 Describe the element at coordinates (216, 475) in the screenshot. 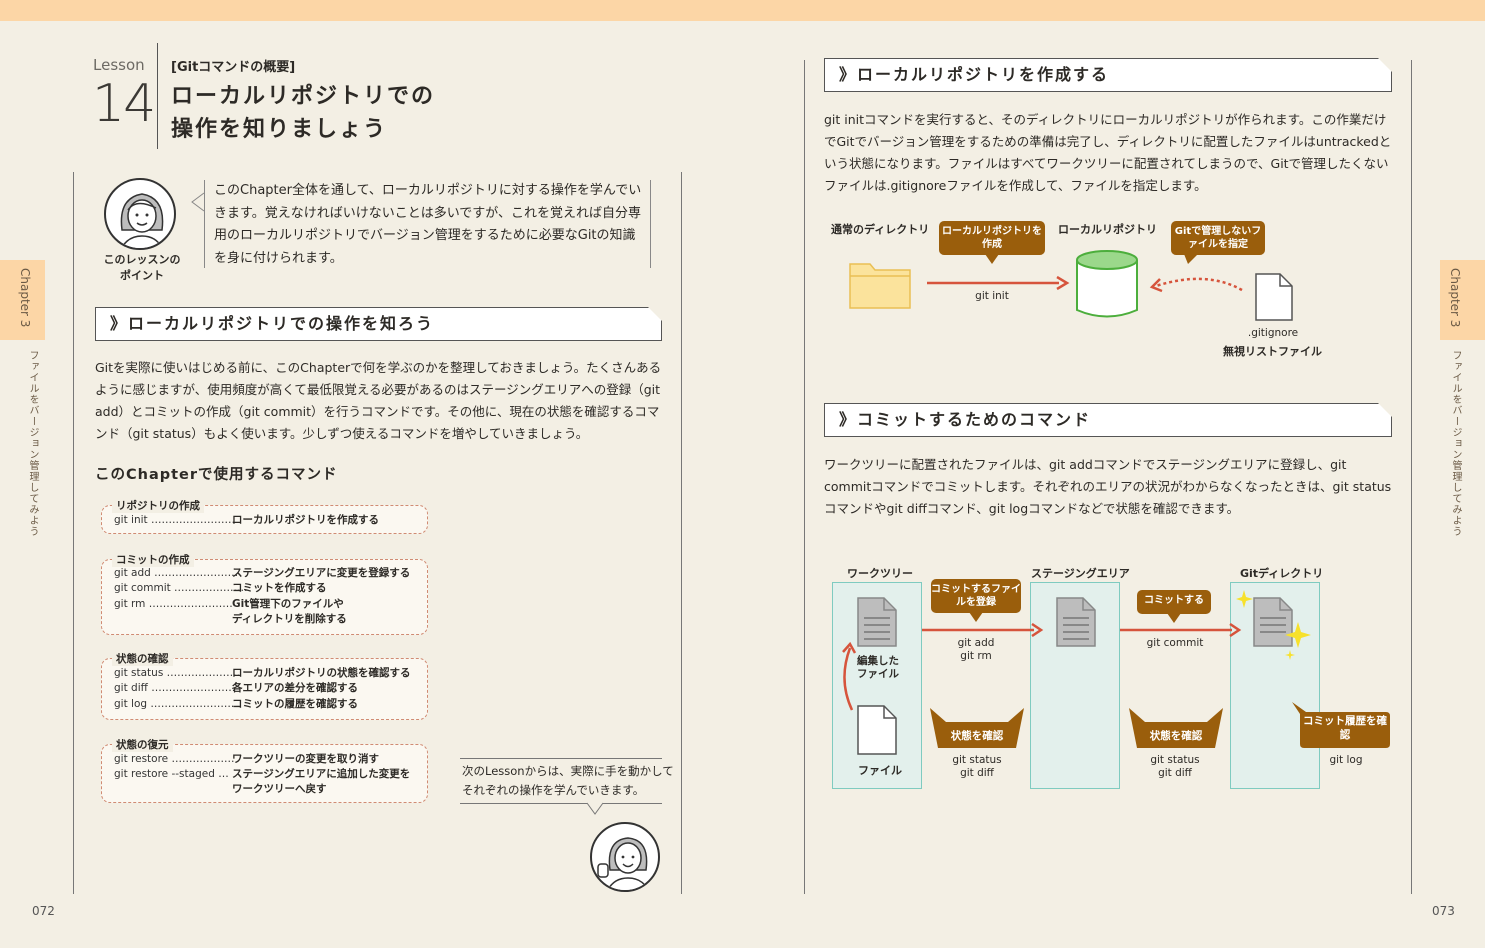

I see `commands-heading: このChapterで使用するコマンド` at that location.